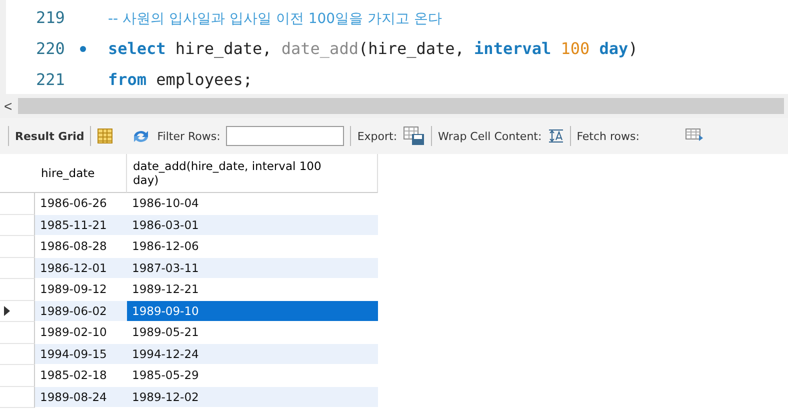 This screenshot has height=414, width=788. What do you see at coordinates (51, 17) in the screenshot?
I see `line-number: 219` at bounding box center [51, 17].